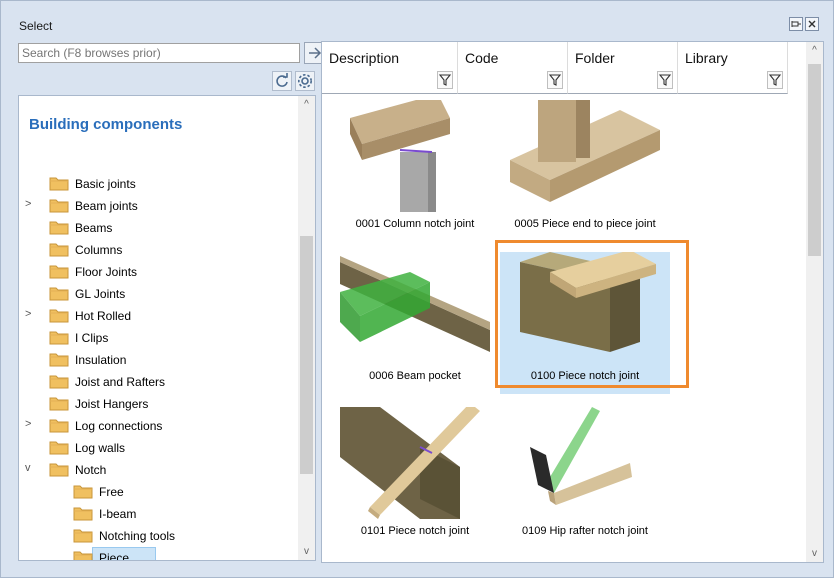 Image resolution: width=834 pixels, height=578 pixels. Describe the element at coordinates (159, 514) in the screenshot. I see `tree-item: I-beam` at that location.